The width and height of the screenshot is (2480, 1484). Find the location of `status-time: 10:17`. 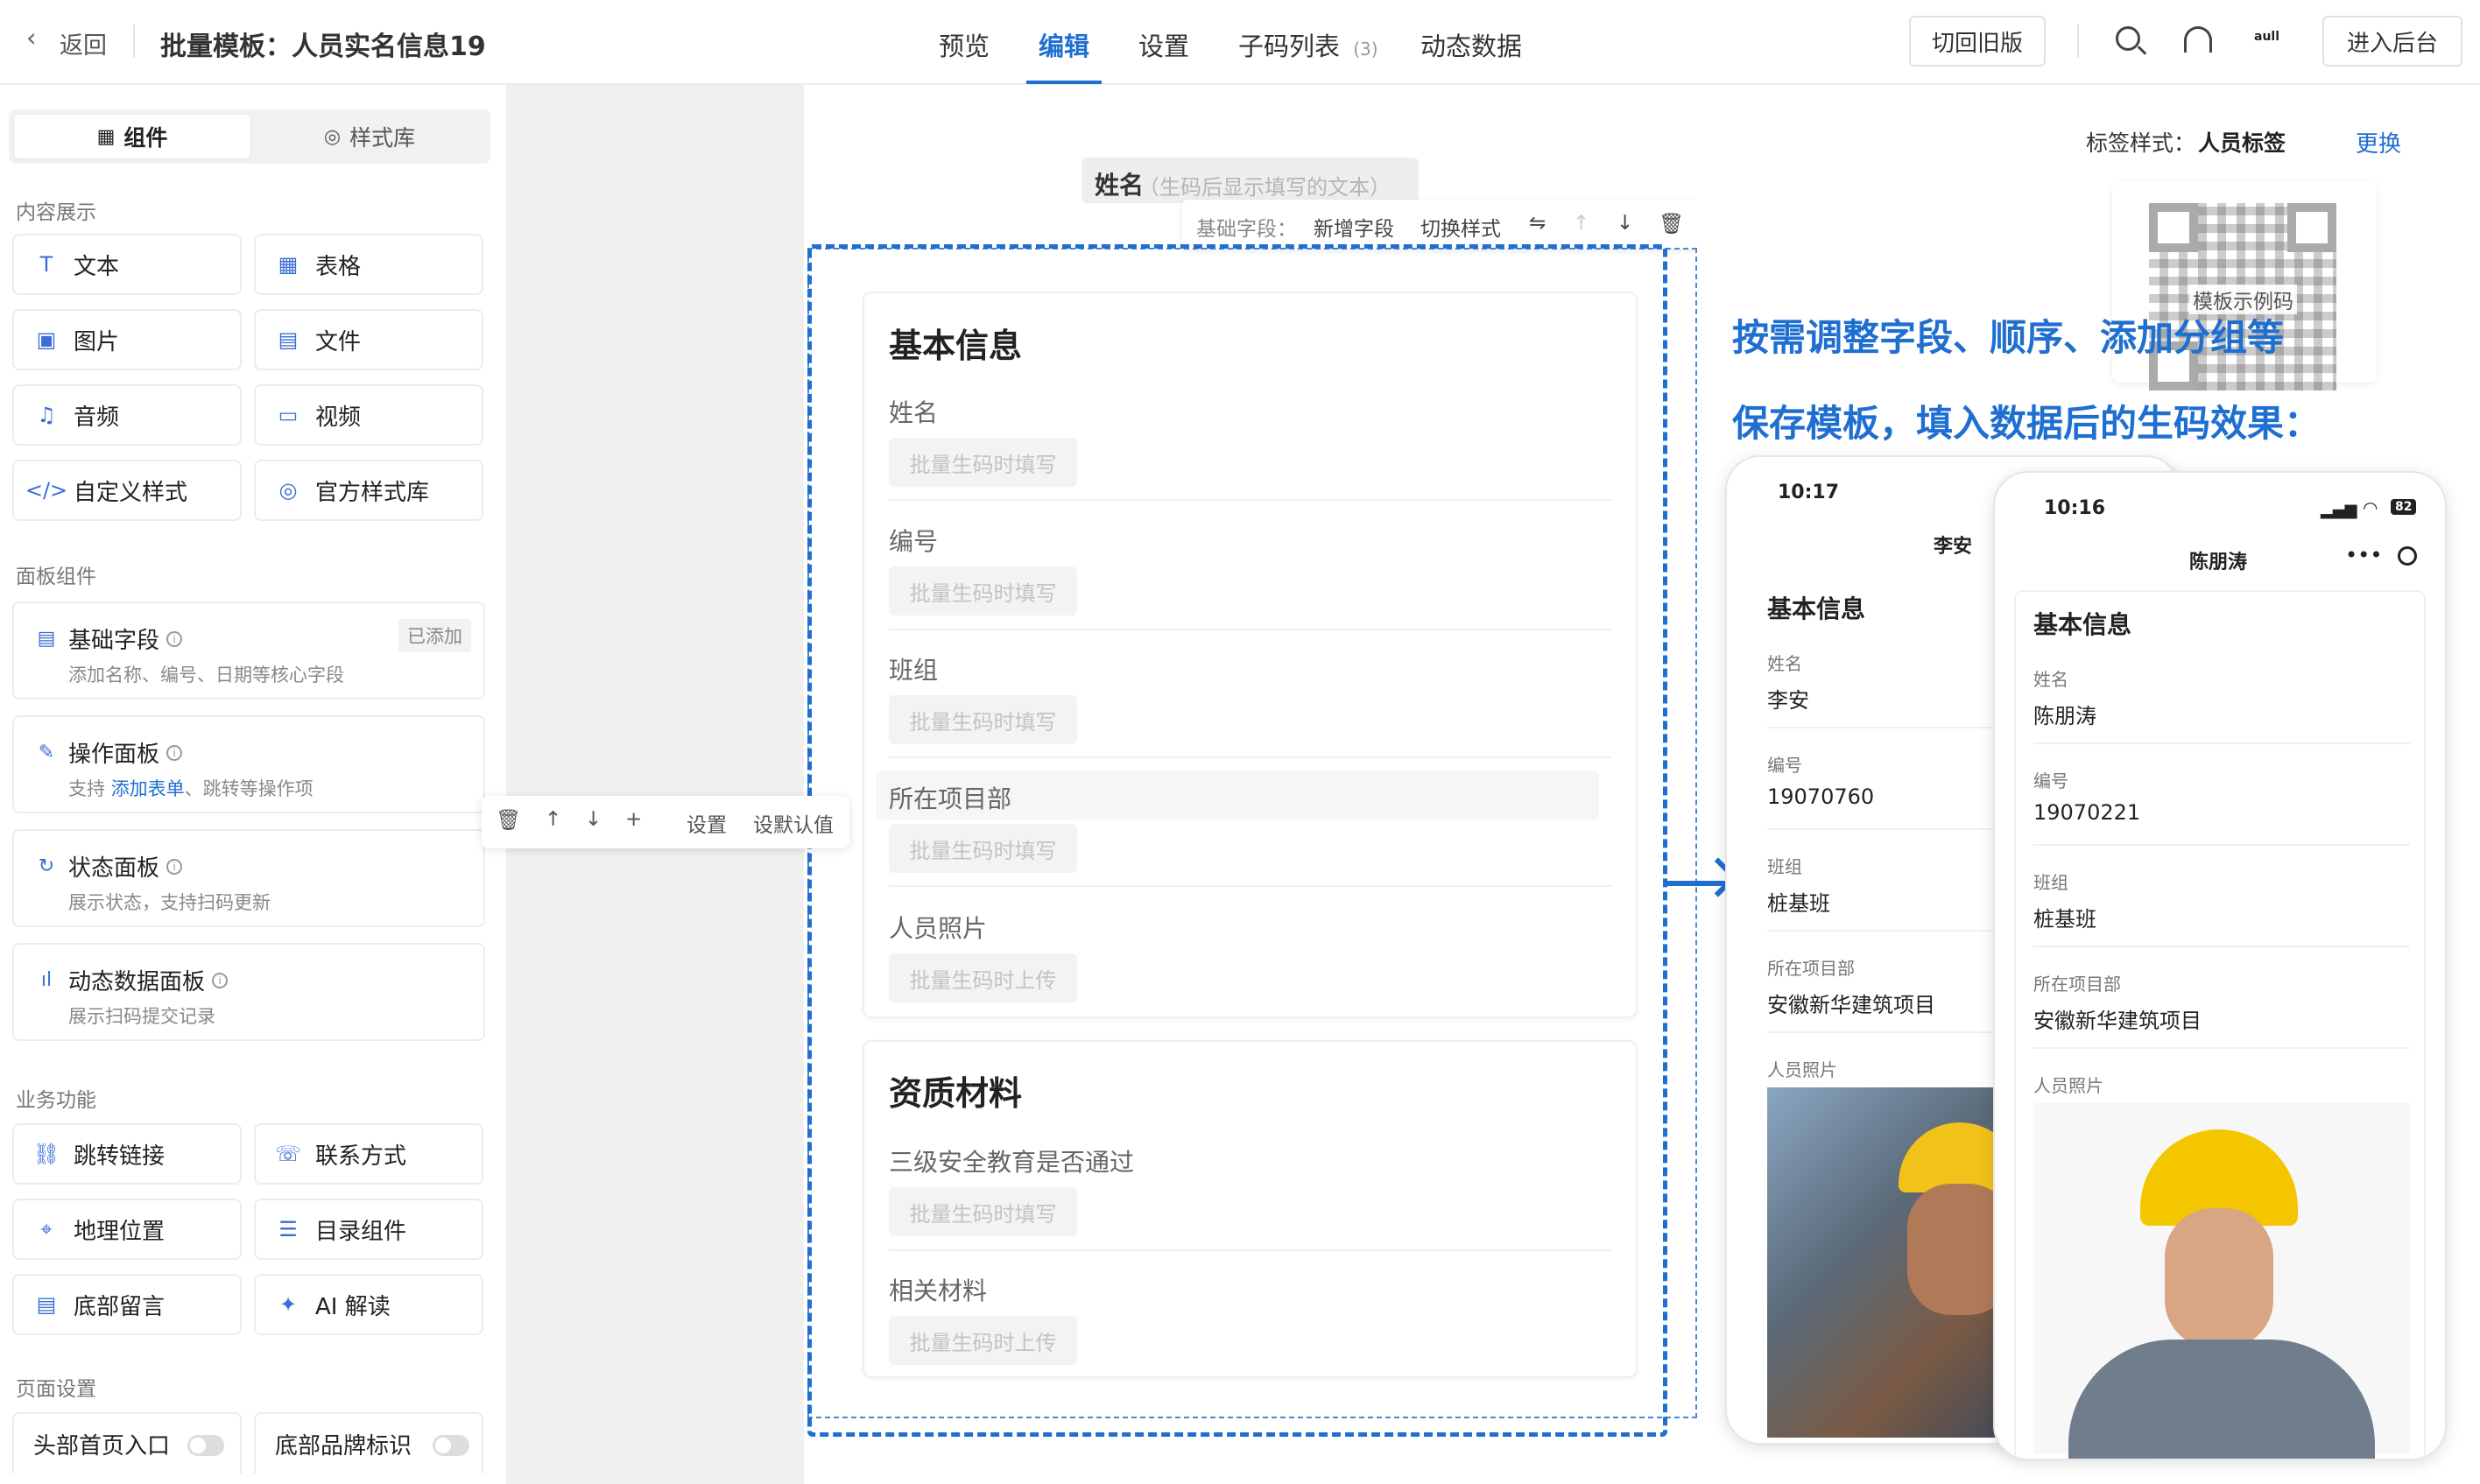

status-time: 10:17 is located at coordinates (1809, 492).